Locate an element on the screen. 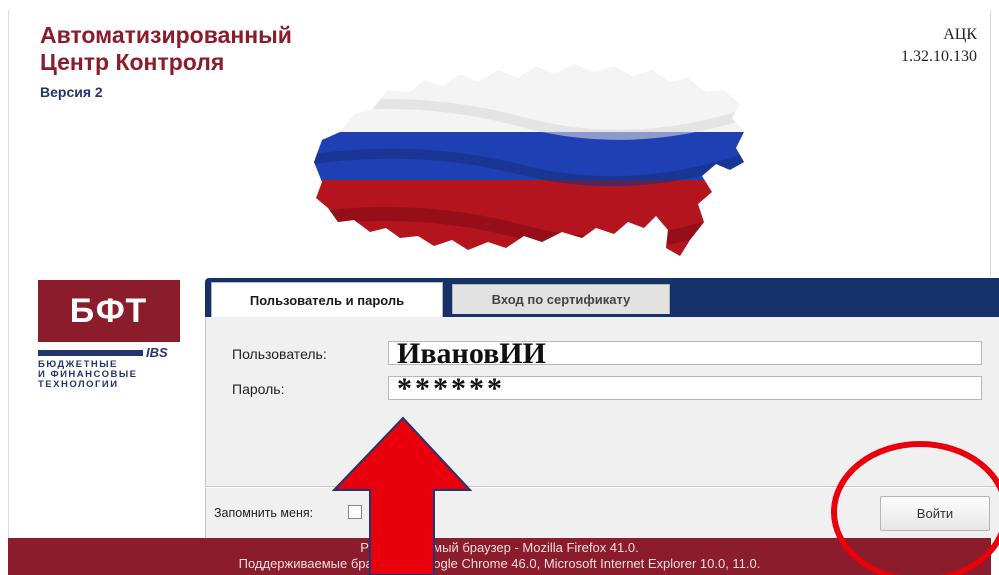 This screenshot has height=575, width=999. remember-me-checkbox is located at coordinates (355, 512).